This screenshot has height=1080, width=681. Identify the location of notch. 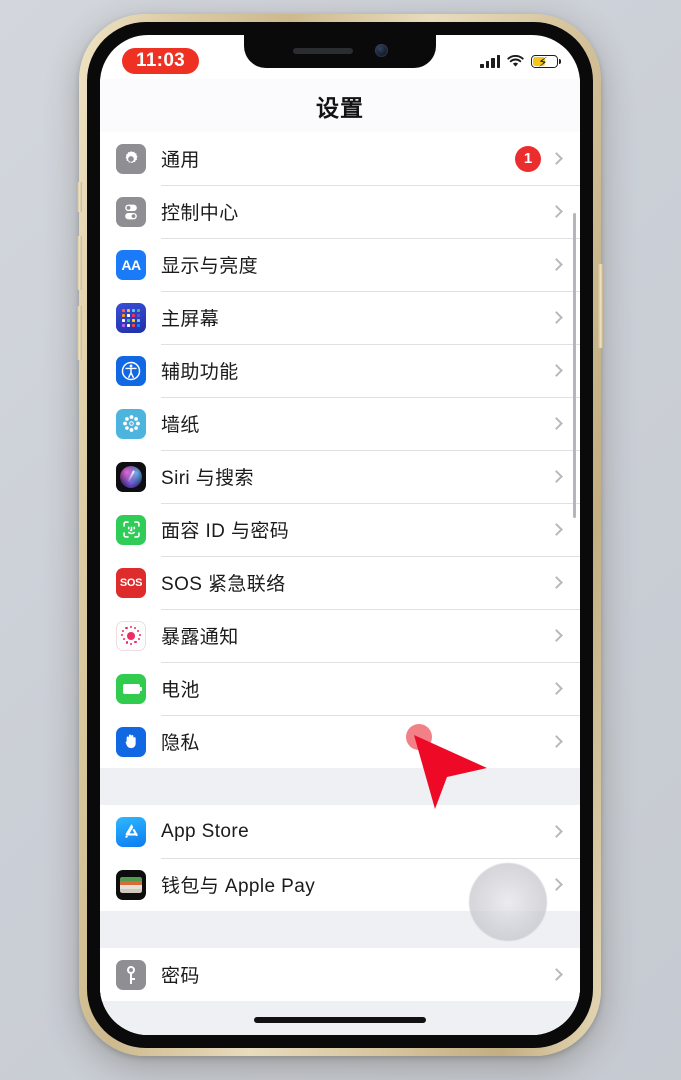
(340, 51).